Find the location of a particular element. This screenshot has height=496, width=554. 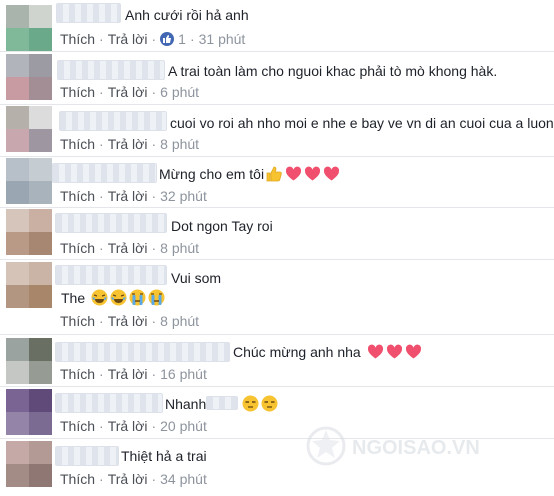

comment-time: 6 phút is located at coordinates (179, 92).